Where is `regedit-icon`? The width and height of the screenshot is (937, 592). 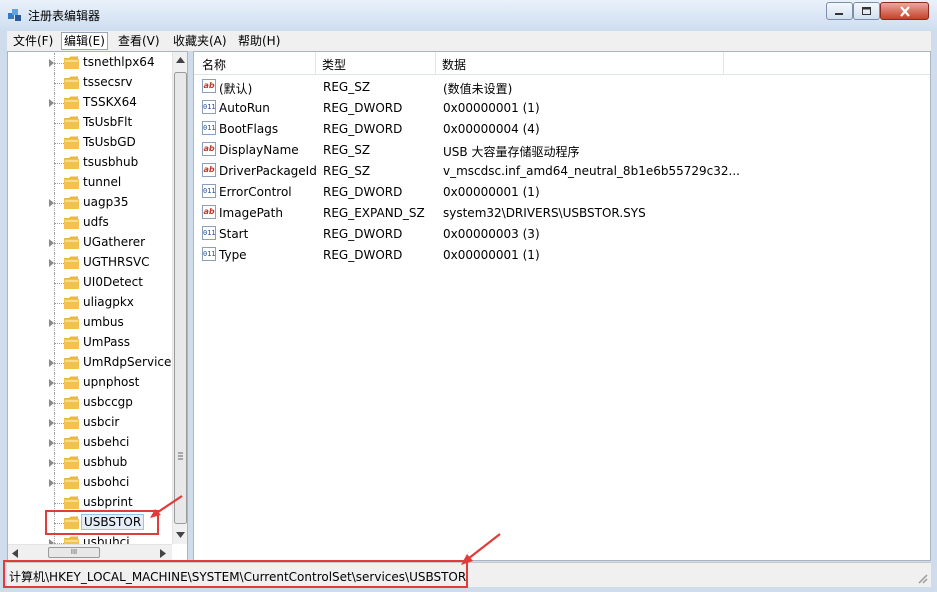 regedit-icon is located at coordinates (14, 15).